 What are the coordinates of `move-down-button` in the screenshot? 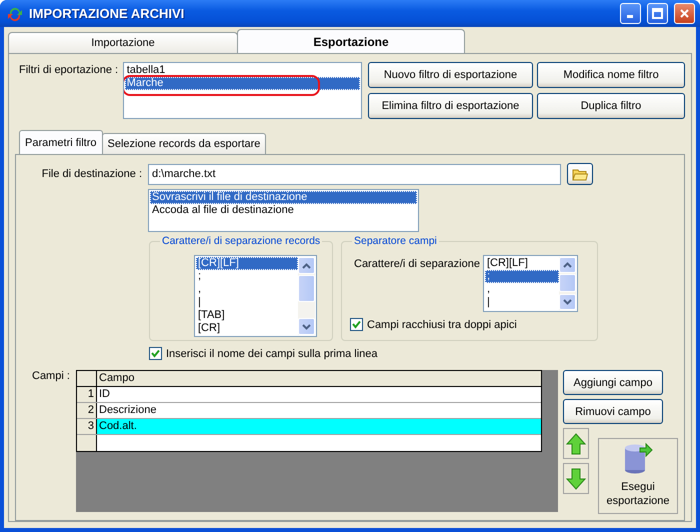 It's located at (576, 478).